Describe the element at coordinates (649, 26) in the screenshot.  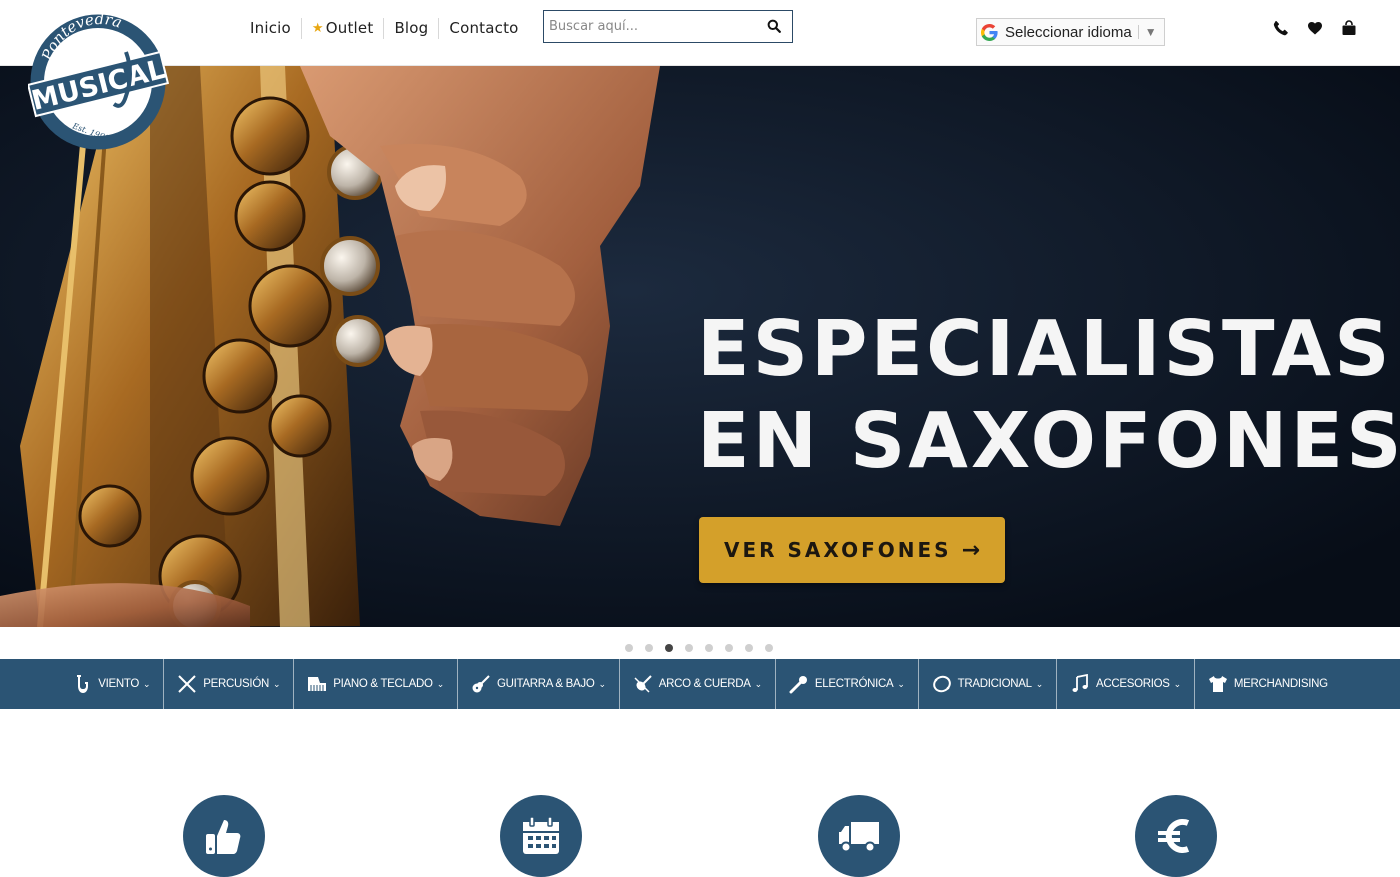
I see `search-input` at that location.